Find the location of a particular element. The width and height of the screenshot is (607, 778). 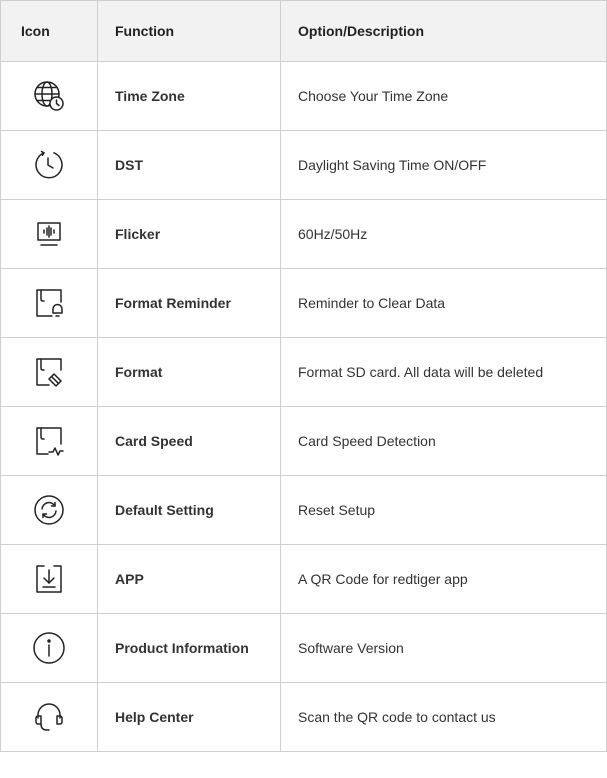

header-function: Function is located at coordinates (189, 31).